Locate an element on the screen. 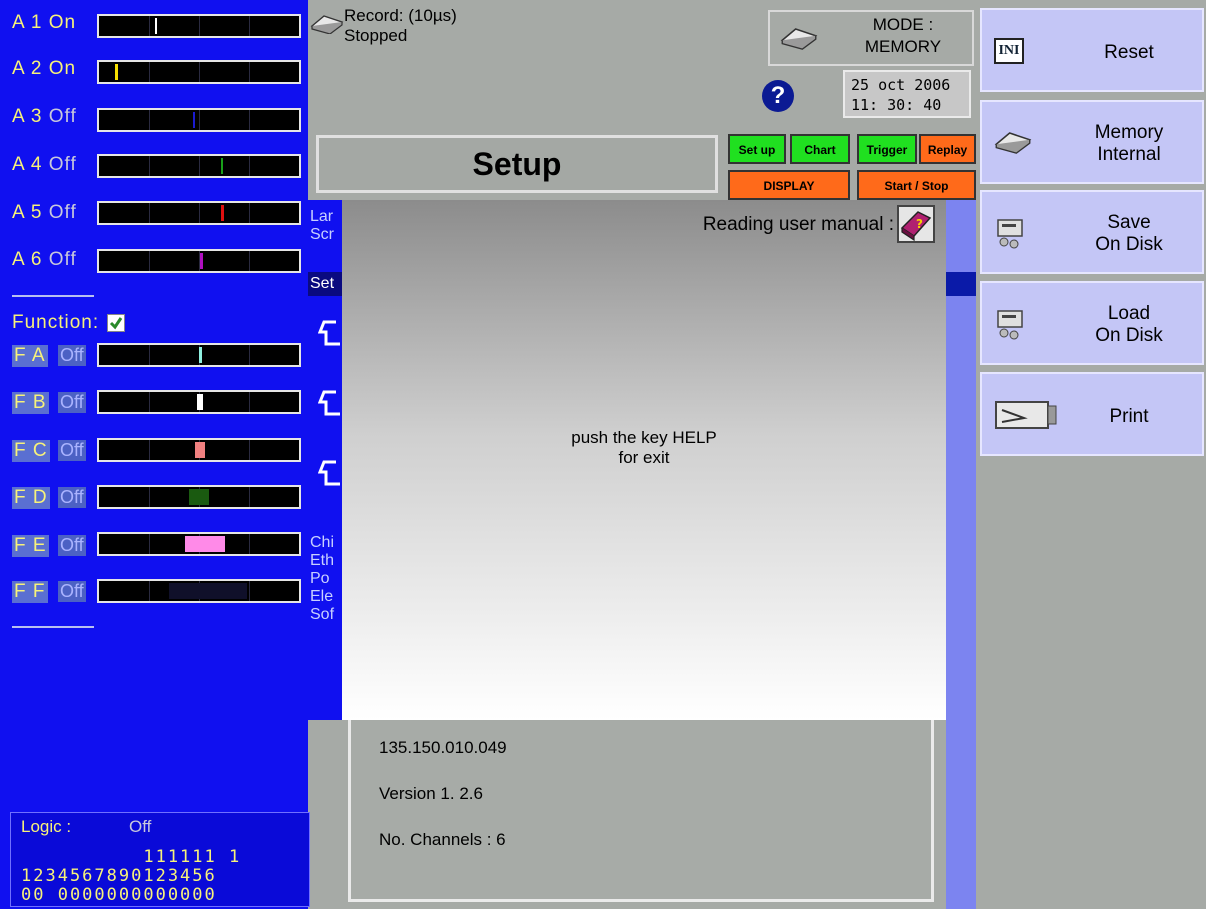  function-fc-label: F C is located at coordinates (31, 451).